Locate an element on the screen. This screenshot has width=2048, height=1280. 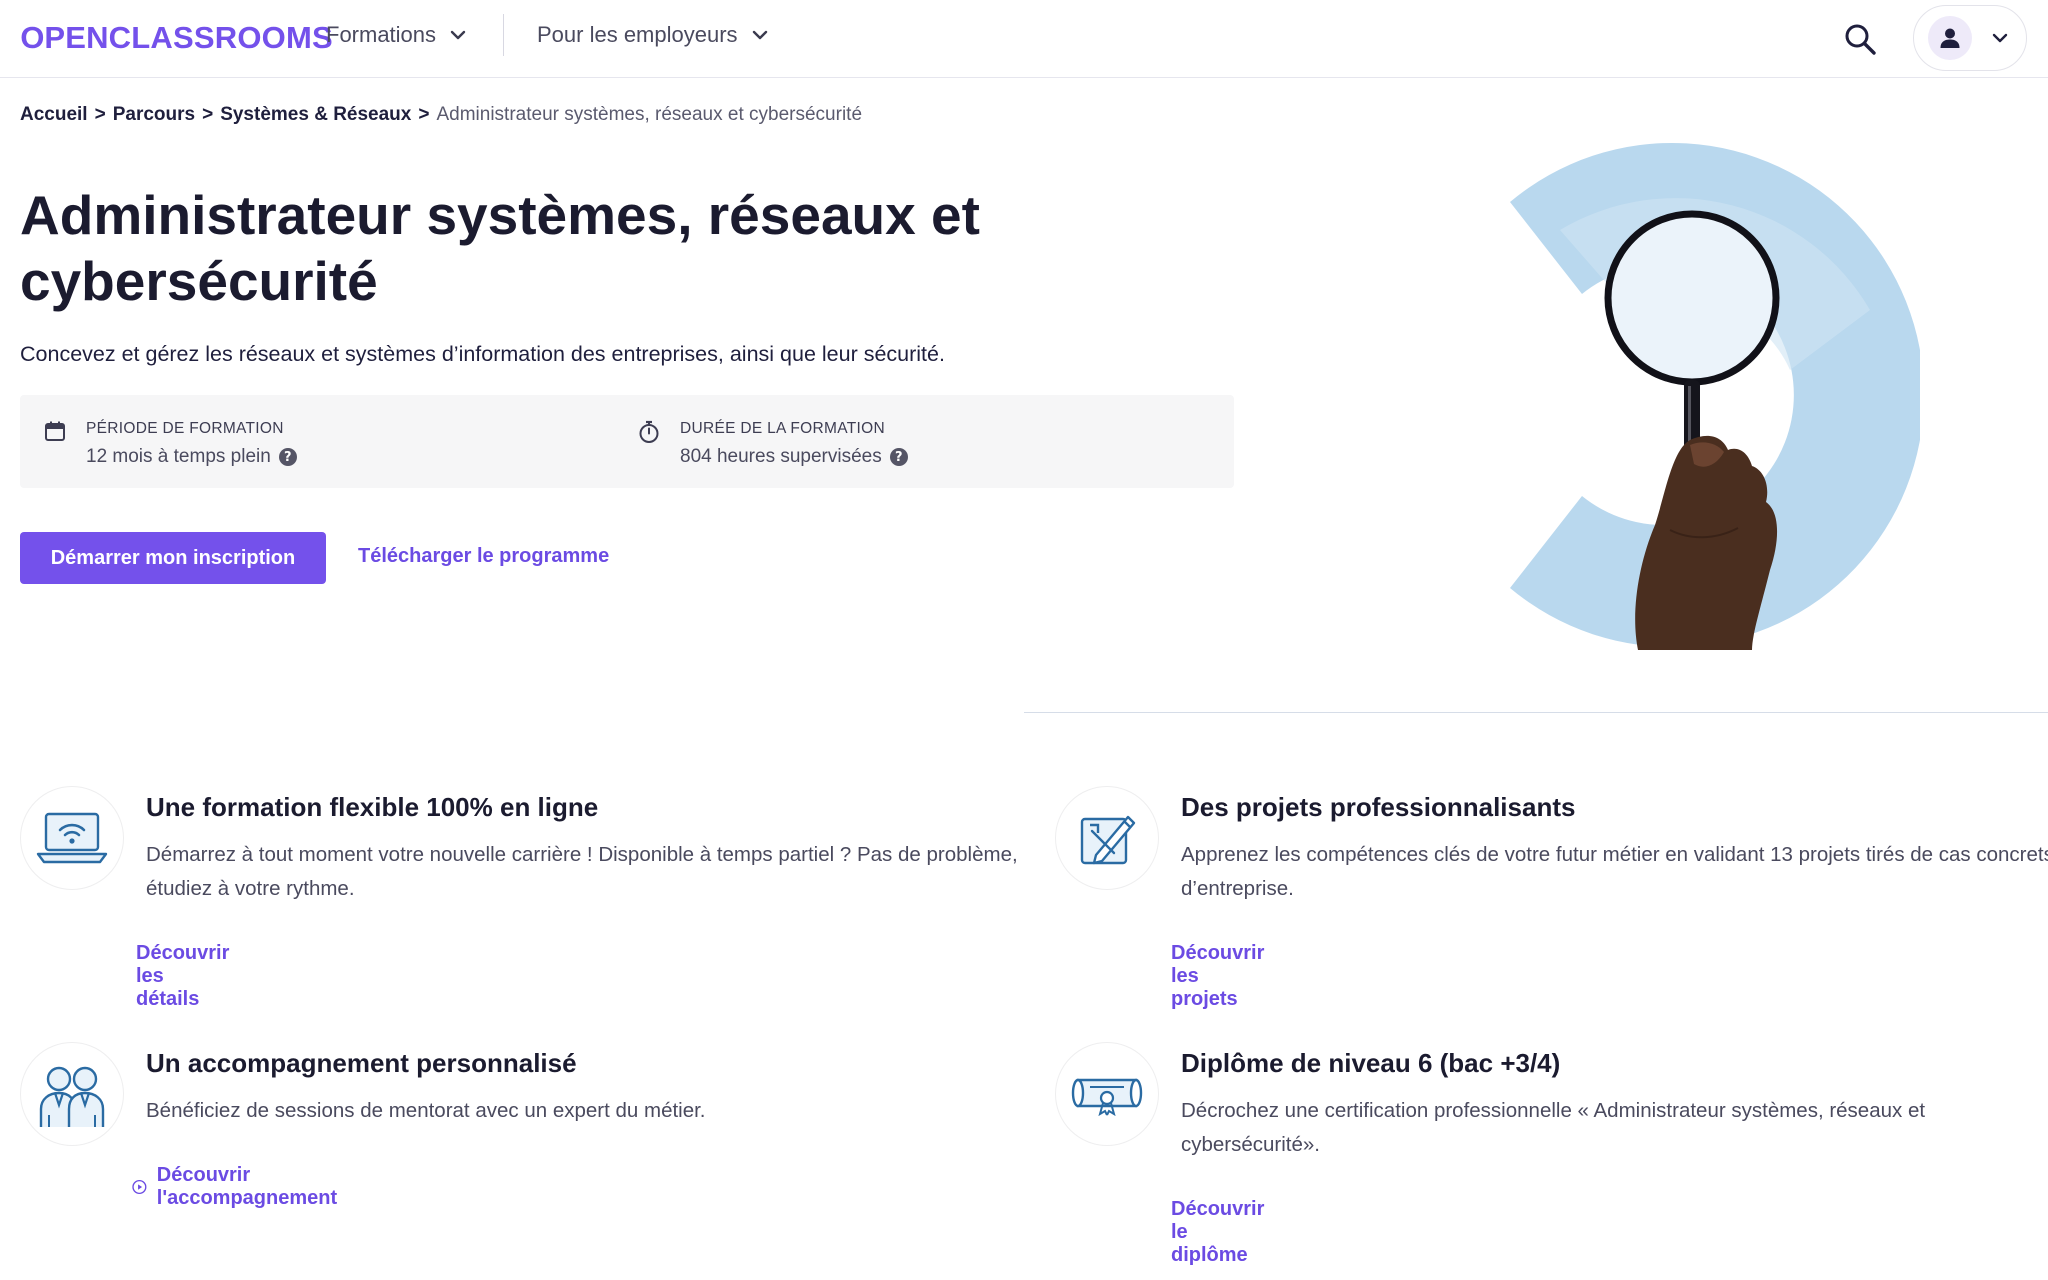
discover-diploma-link: Découvrir le diplôme is located at coordinates (1217, 1232).